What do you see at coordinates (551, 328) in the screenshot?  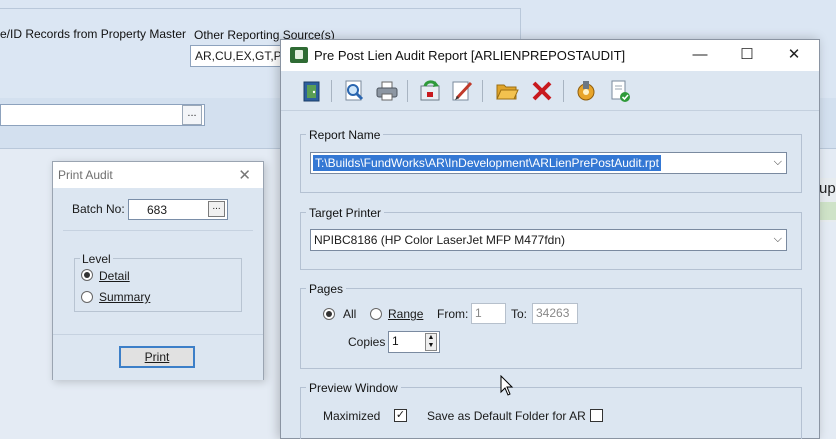 I see `pages-group` at bounding box center [551, 328].